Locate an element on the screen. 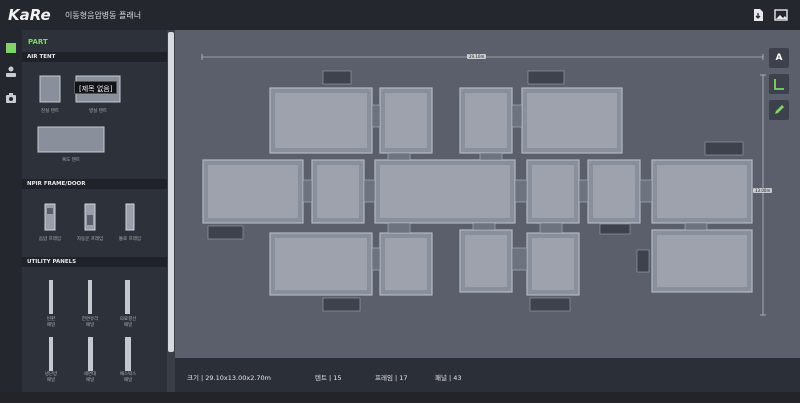 Image resolution: width=800 pixels, height=403 pixels. panel-label: 냉난방 패널 is located at coordinates (51, 377).